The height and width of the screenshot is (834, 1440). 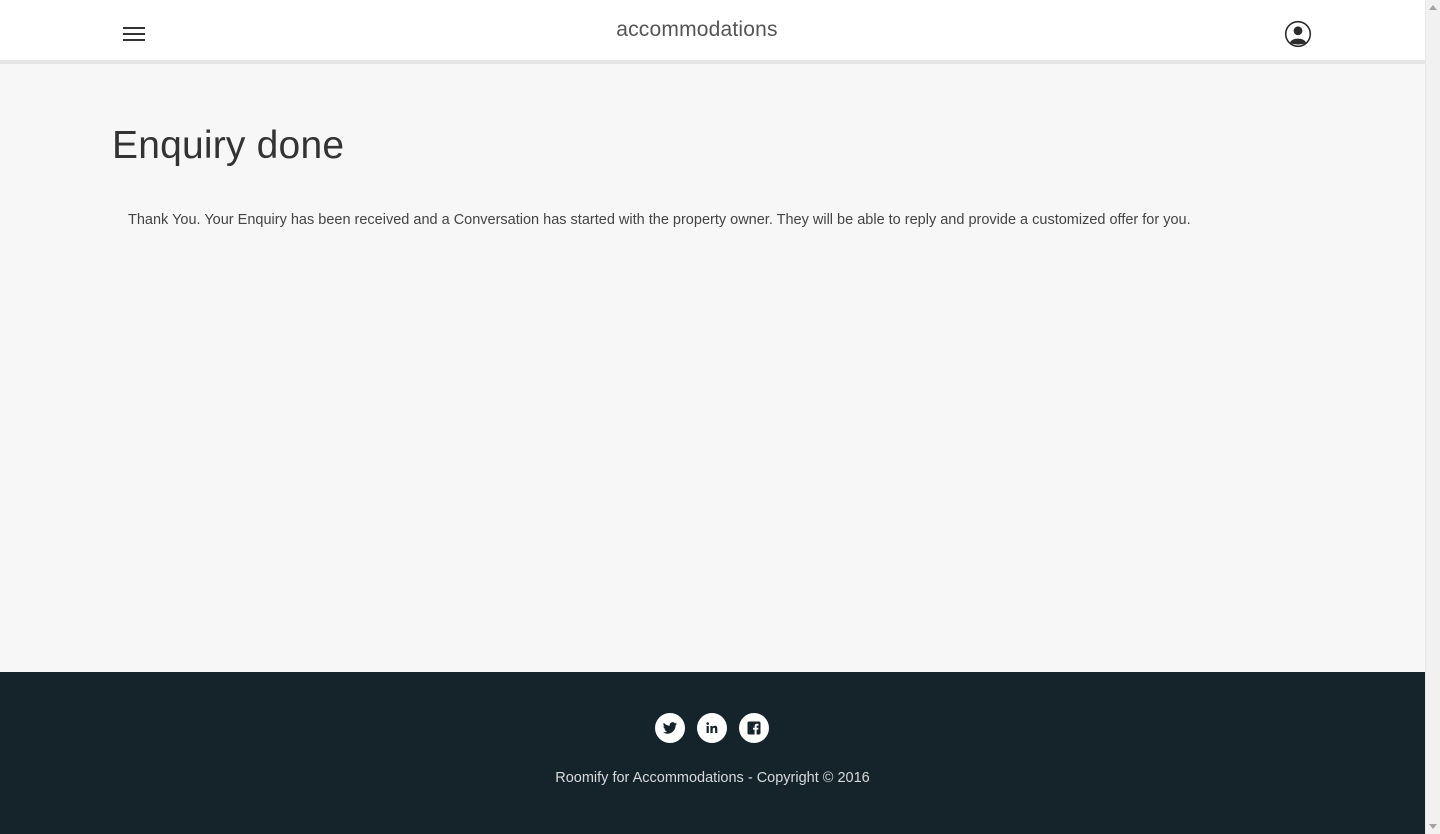 I want to click on top-navbar: accommodations, so click(x=712, y=32).